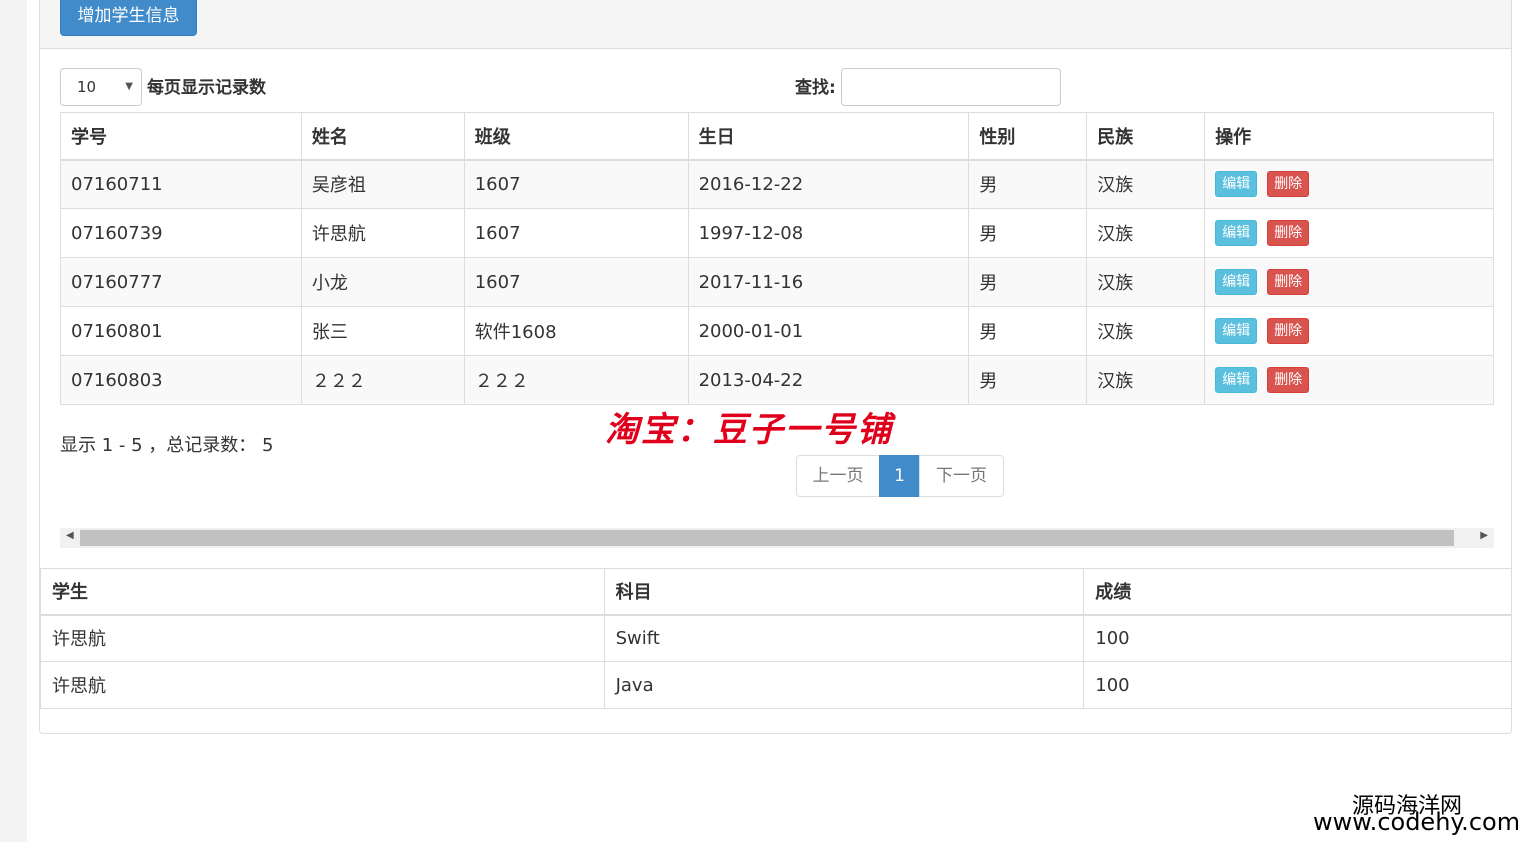  I want to click on cell-student-id: 07160803, so click(181, 380).